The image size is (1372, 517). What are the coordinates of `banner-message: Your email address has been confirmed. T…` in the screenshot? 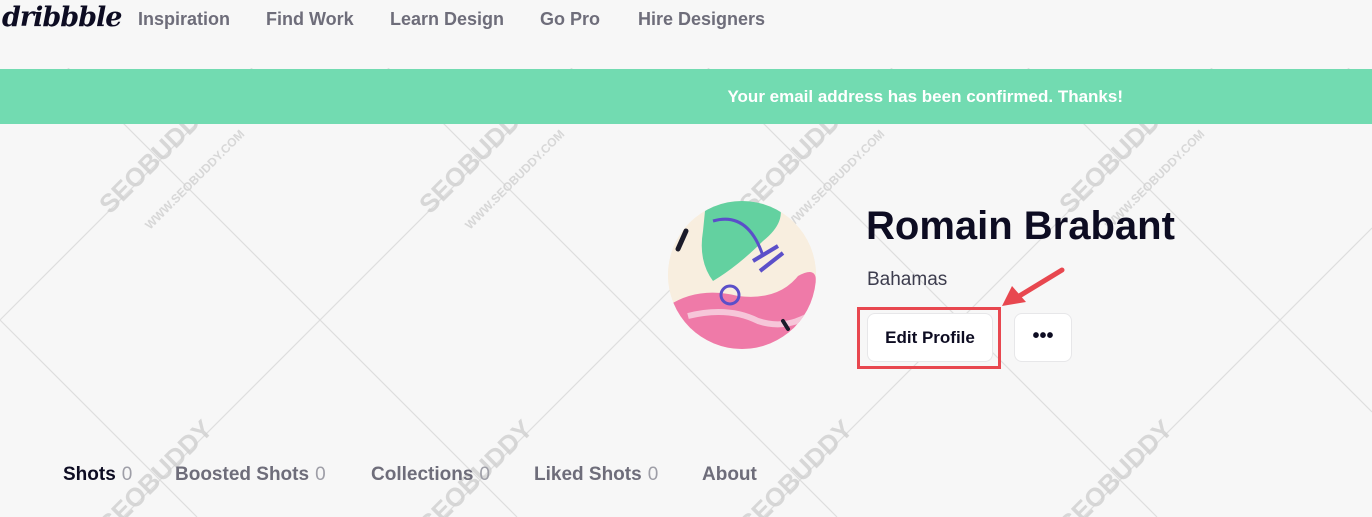 It's located at (925, 96).